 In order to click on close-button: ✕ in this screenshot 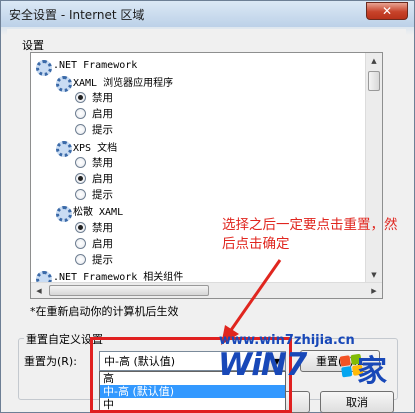, I will do `click(387, 11)`.